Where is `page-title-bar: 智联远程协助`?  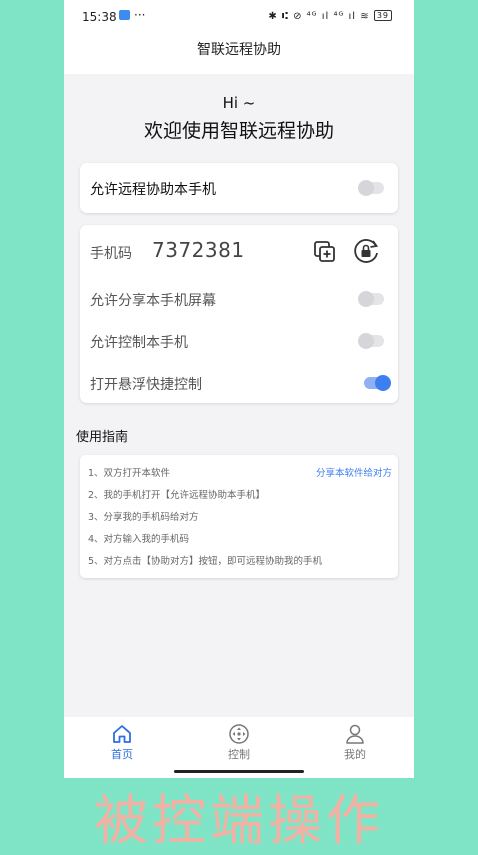
page-title-bar: 智联远程协助 is located at coordinates (239, 54).